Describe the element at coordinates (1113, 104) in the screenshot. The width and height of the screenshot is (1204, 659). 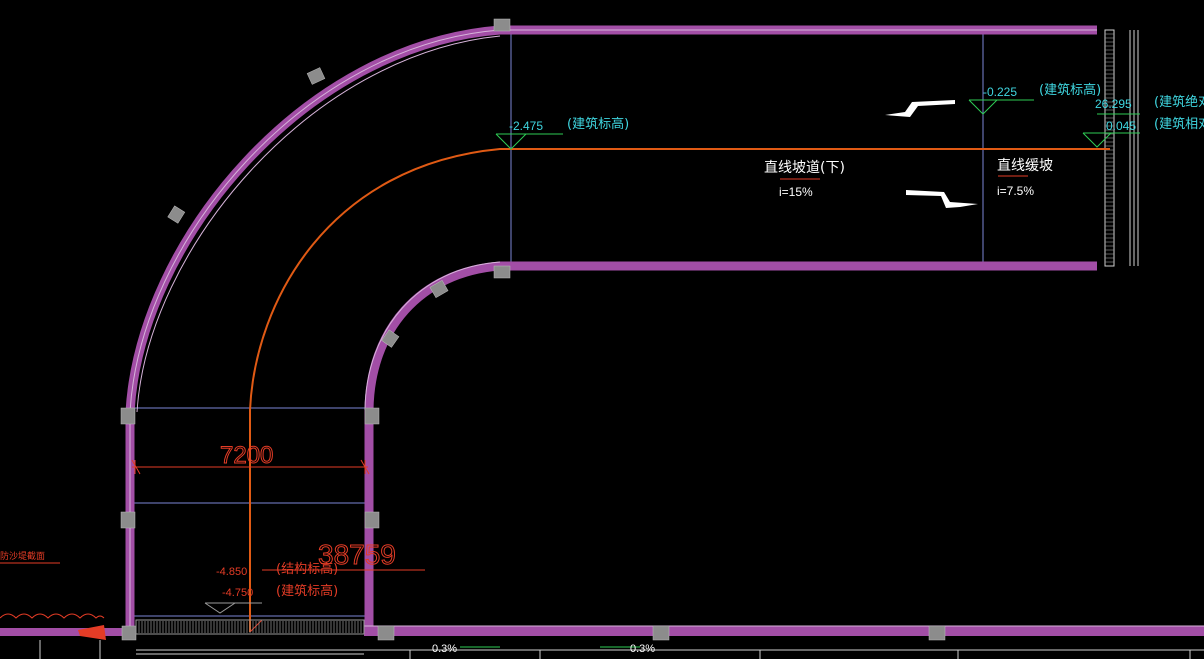
I see `elev-edge-top-value: 26.295` at that location.